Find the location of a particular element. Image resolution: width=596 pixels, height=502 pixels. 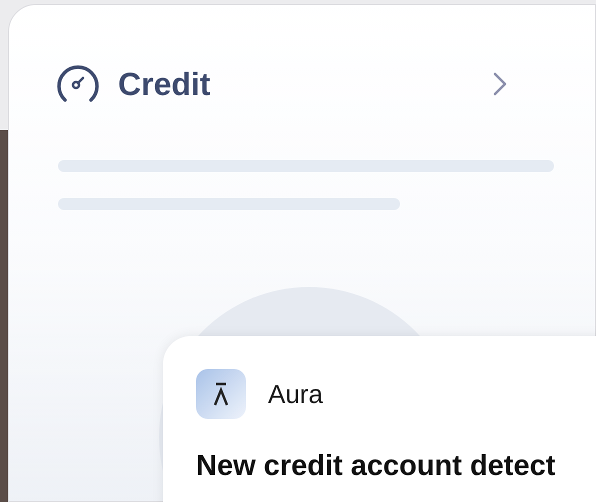

chevron-right-icon is located at coordinates (500, 84).